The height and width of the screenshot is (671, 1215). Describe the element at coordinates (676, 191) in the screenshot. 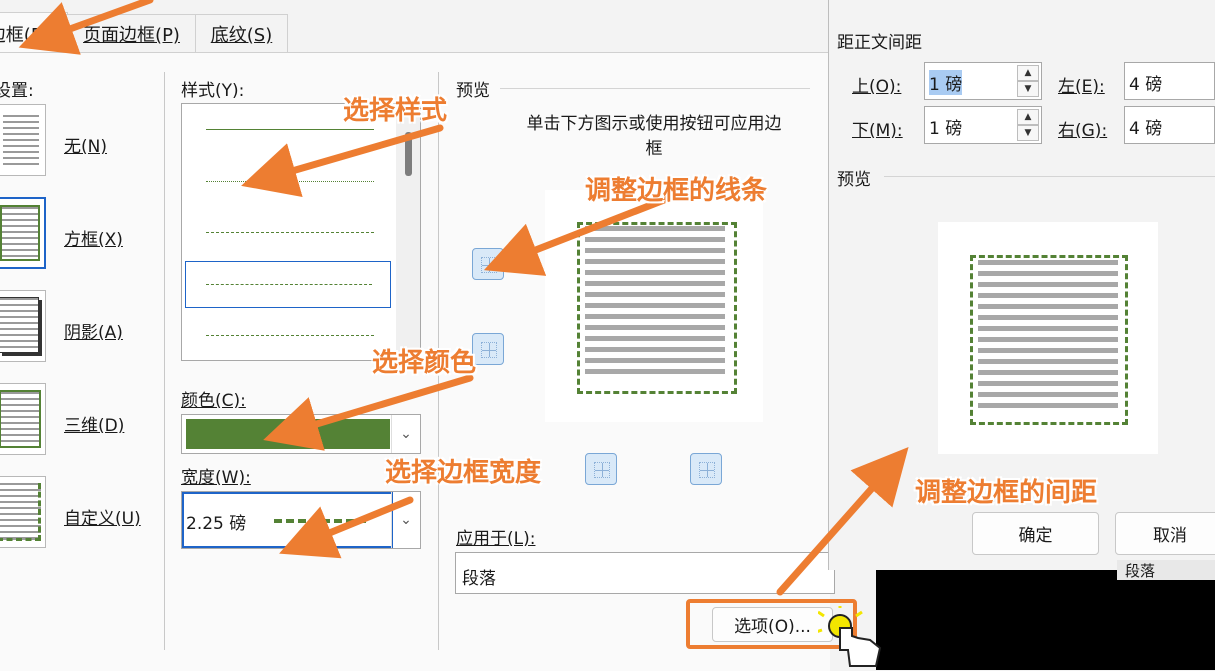

I see `annotation-adjust-lines: 调整边框的线条` at that location.